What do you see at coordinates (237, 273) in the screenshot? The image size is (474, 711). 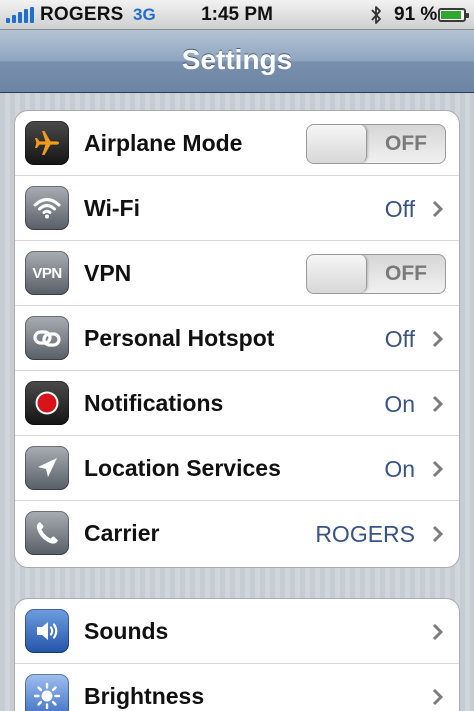 I see `settings-row-vpn: VPN VPN OFF` at bounding box center [237, 273].